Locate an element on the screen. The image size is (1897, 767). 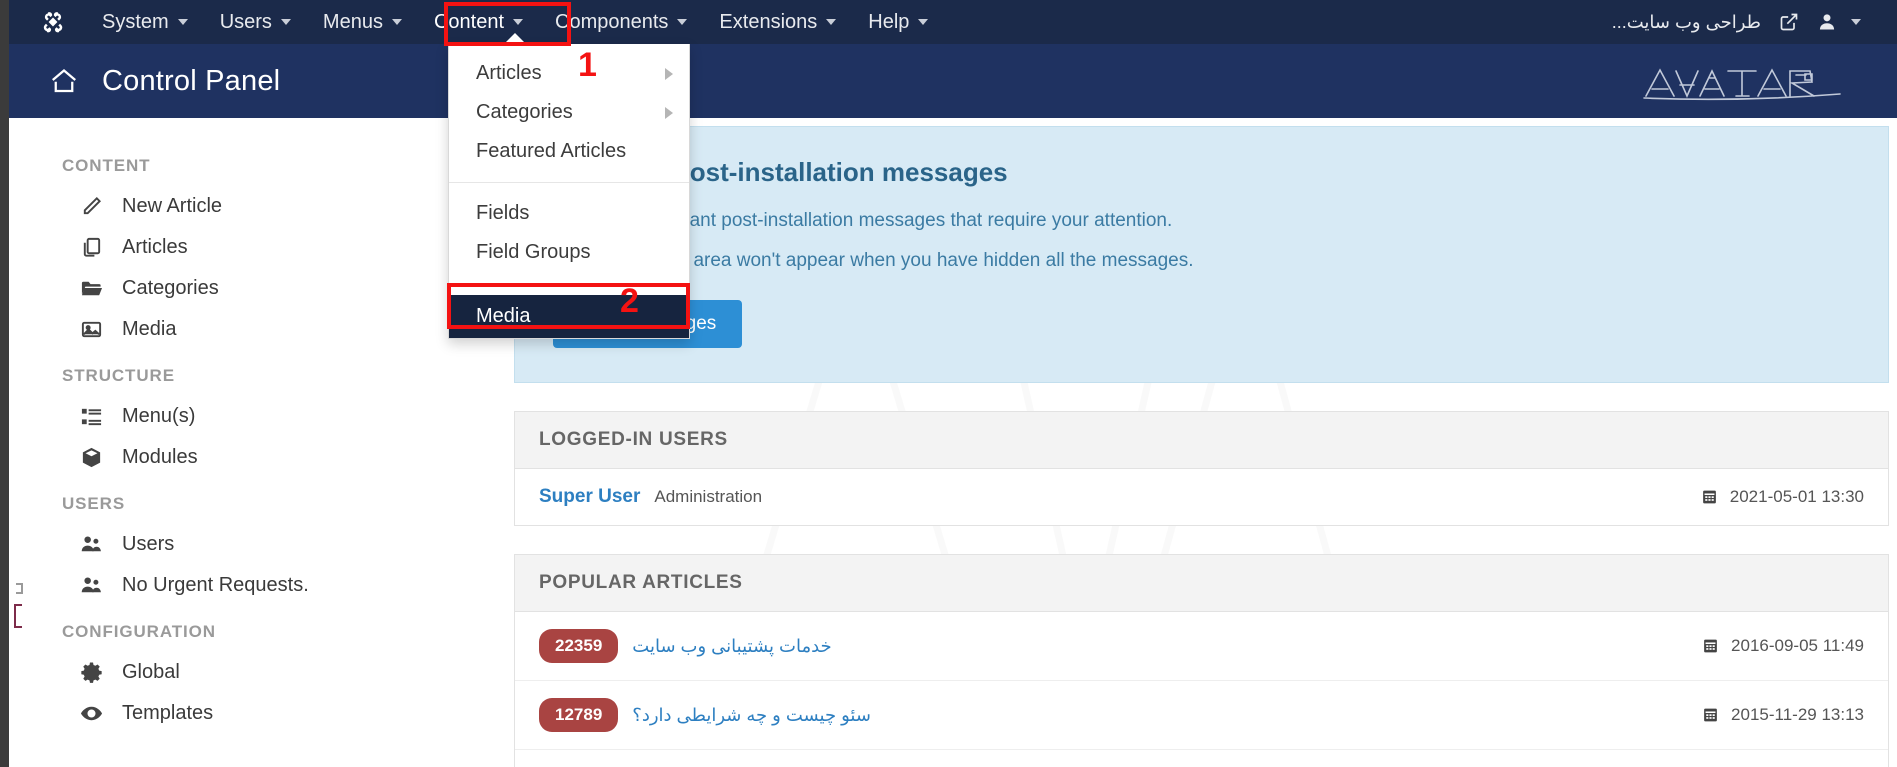
row-right: 2015-11-29 13:13 is located at coordinates (1783, 715).